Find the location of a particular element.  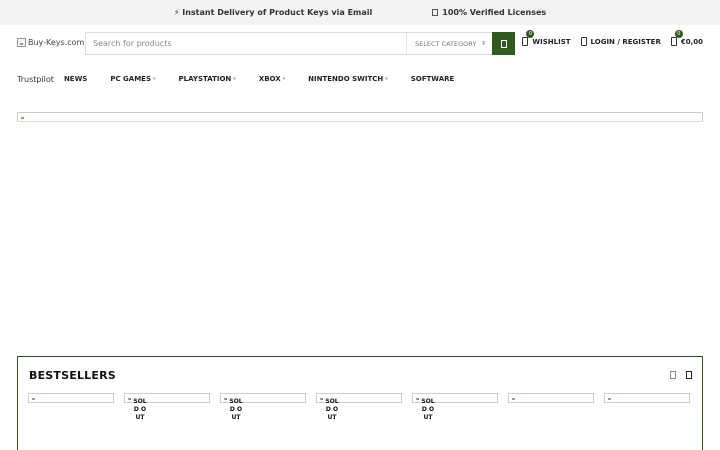

trustpilot-widget: Trustpilot is located at coordinates (35, 79).